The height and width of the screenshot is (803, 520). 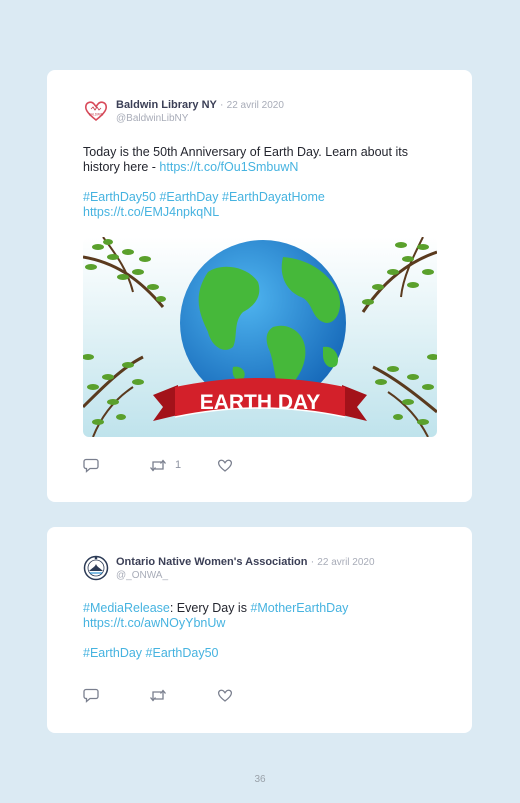 I want to click on tweet-link: https://t.co/awNOyYbnUw, so click(x=263, y=623).